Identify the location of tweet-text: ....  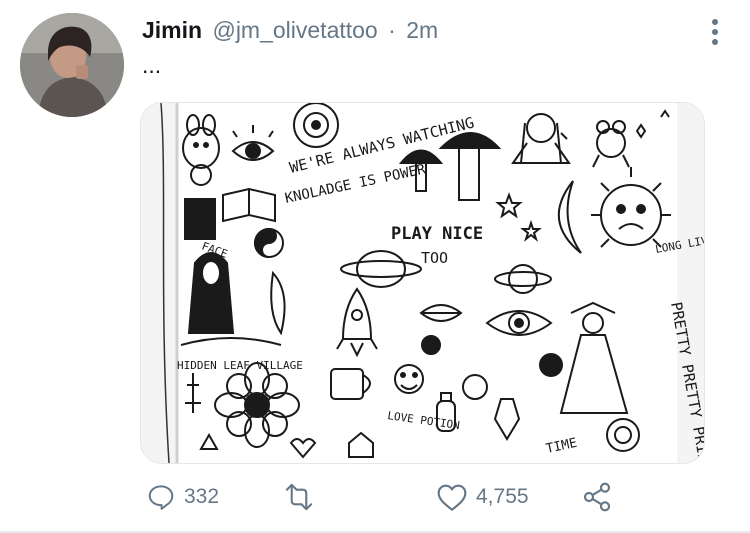
(152, 65).